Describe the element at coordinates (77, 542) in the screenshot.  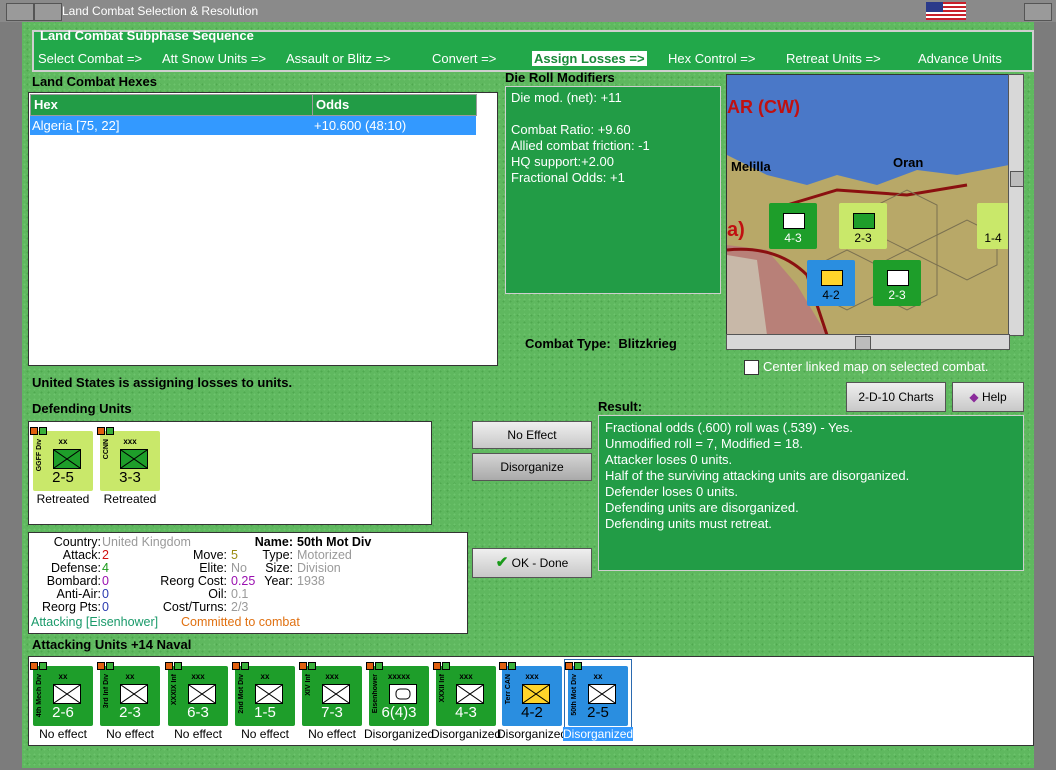
I see `country-label: Country:` at that location.